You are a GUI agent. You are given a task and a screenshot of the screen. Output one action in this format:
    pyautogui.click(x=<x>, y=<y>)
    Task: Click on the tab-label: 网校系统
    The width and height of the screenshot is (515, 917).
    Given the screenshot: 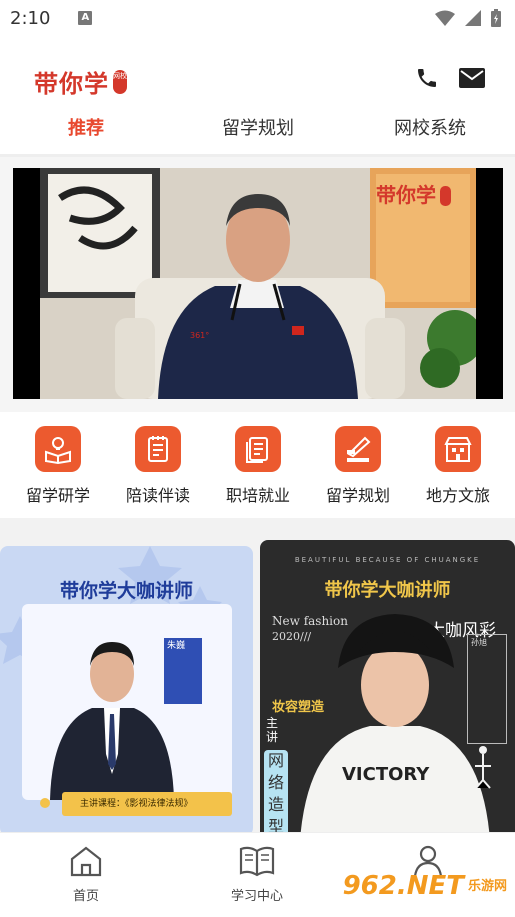 What is the action you would take?
    pyautogui.click(x=430, y=128)
    